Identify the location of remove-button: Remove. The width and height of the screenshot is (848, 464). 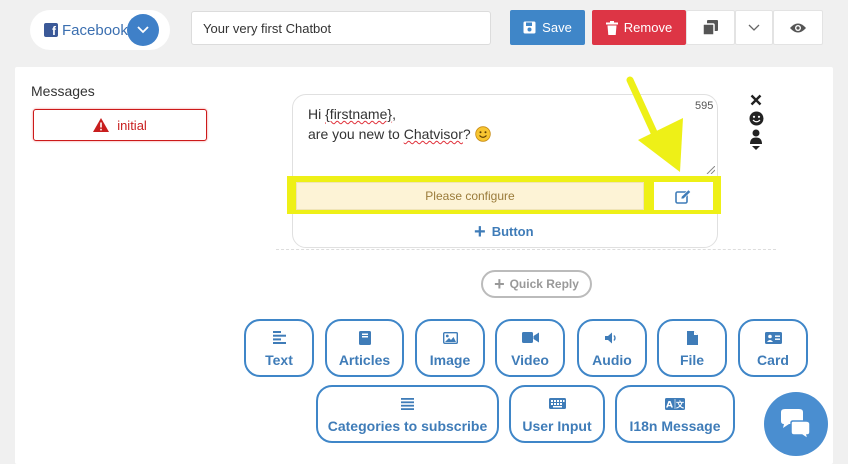
(639, 27).